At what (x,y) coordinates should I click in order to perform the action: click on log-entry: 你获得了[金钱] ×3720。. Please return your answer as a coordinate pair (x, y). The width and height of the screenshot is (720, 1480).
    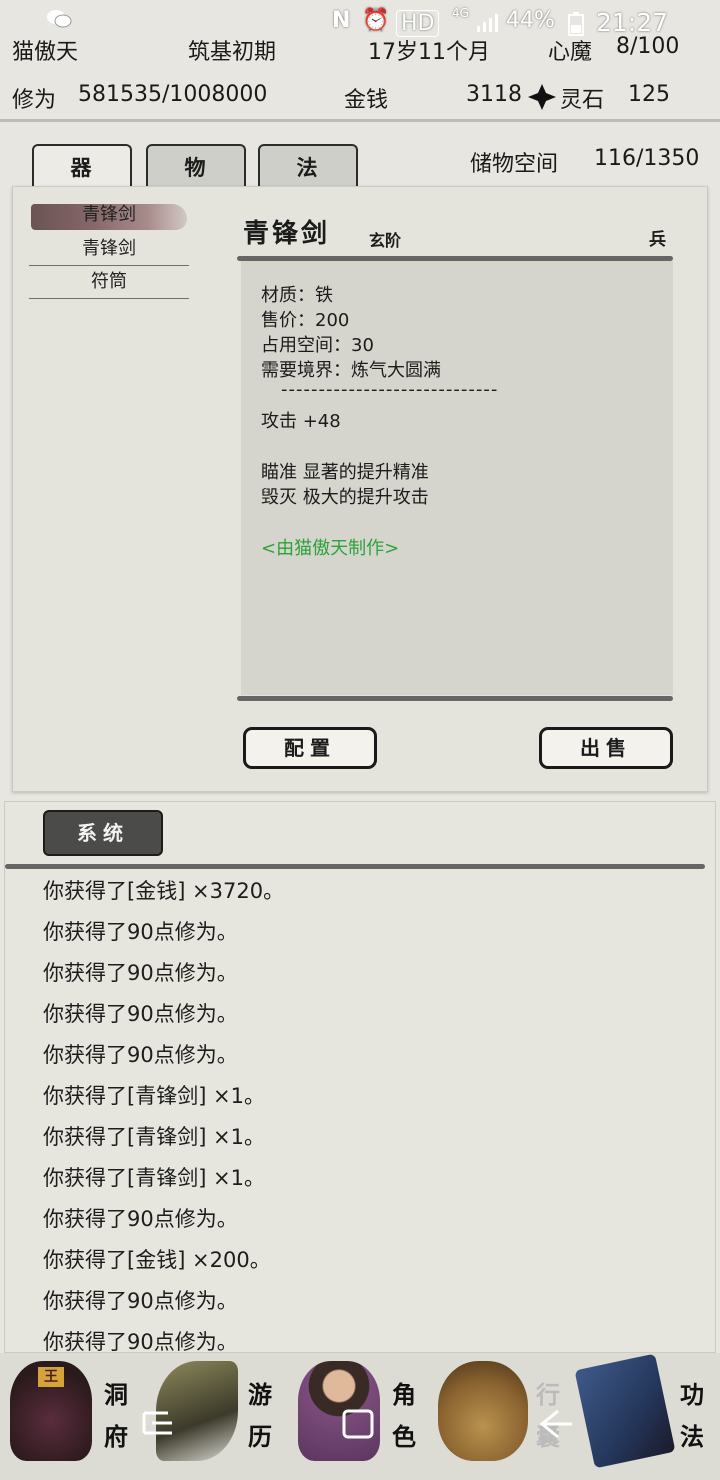
    Looking at the image, I should click on (164, 891).